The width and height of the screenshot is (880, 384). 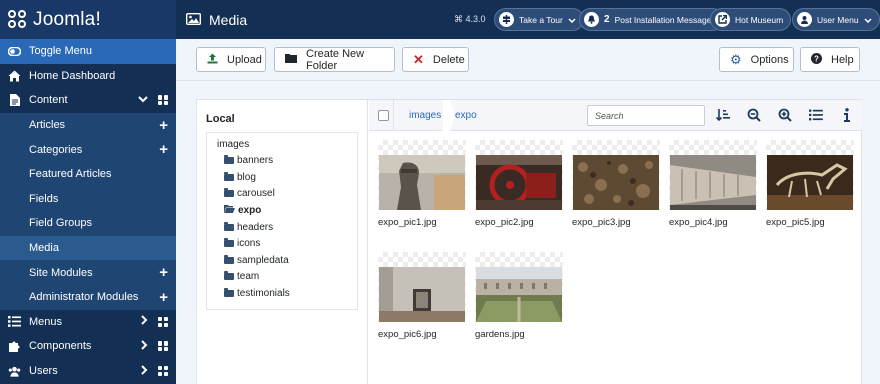 I want to click on tree-item-blog: blog, so click(x=240, y=177).